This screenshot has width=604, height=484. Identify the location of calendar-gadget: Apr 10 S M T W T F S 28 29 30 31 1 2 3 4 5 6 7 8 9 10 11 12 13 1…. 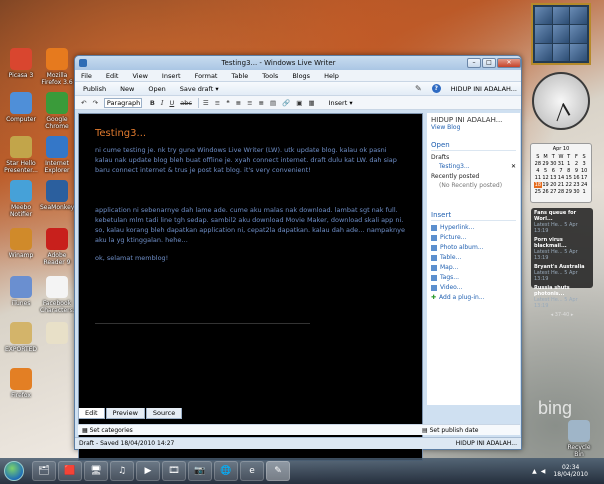
(561, 173).